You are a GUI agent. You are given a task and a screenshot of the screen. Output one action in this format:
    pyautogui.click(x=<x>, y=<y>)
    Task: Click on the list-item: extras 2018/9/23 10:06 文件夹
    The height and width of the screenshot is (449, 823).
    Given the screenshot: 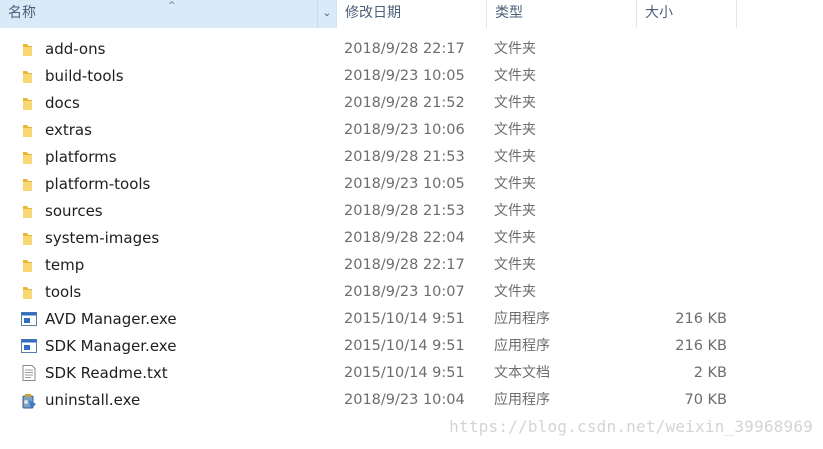 What is the action you would take?
    pyautogui.click(x=411, y=130)
    